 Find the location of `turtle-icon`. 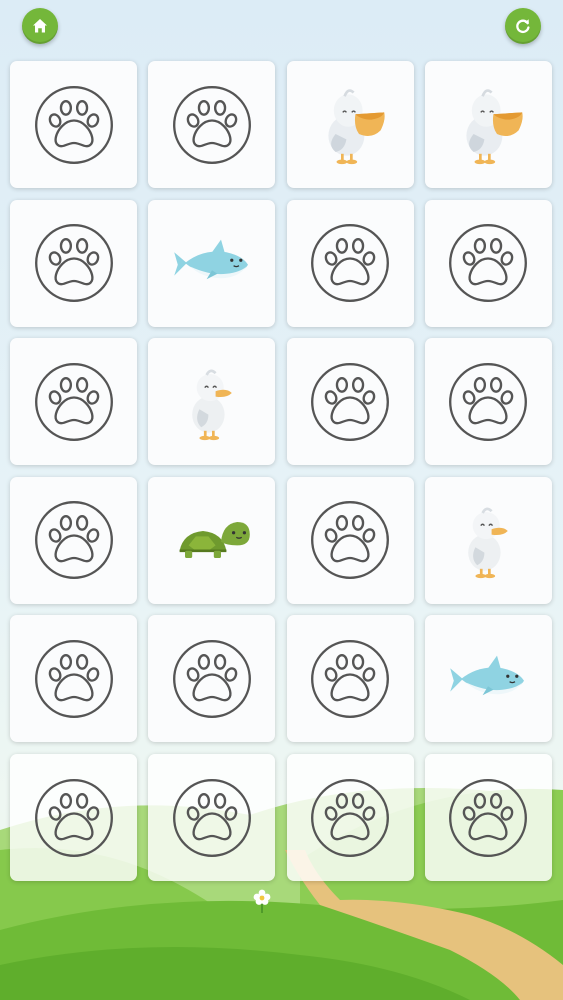

turtle-icon is located at coordinates (214, 540).